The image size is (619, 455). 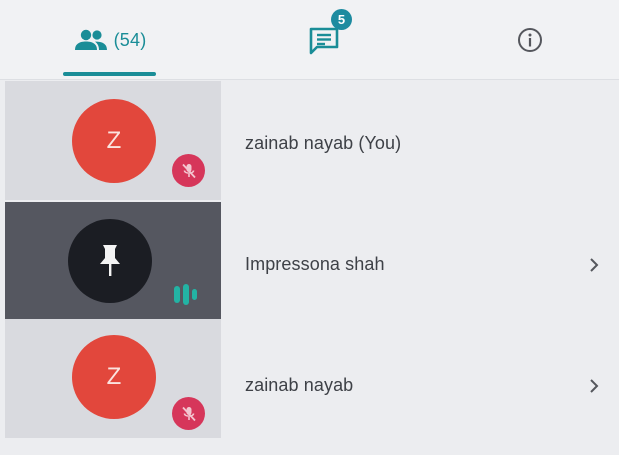 I want to click on people-icon, so click(x=90, y=39).